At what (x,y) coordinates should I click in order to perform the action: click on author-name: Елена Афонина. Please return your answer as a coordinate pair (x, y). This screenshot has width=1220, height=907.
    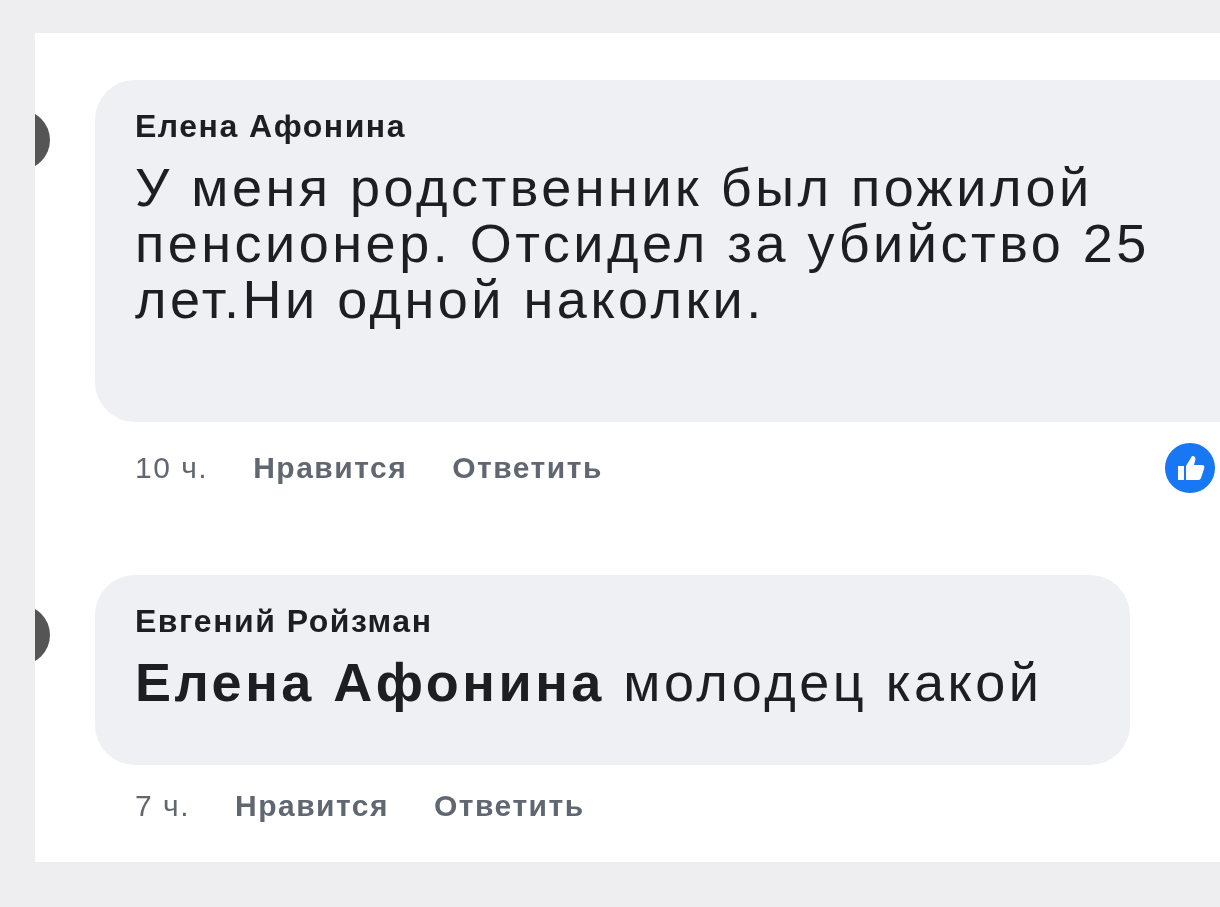
    Looking at the image, I should click on (677, 126).